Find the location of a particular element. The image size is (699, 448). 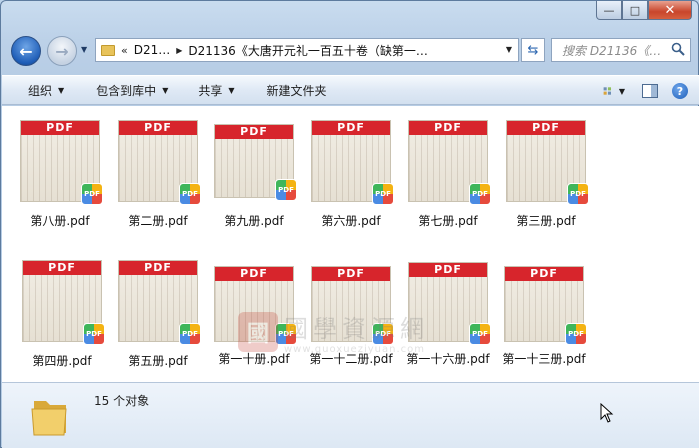

file-item: PDF PDF 第二册.pdf is located at coordinates (158, 176).